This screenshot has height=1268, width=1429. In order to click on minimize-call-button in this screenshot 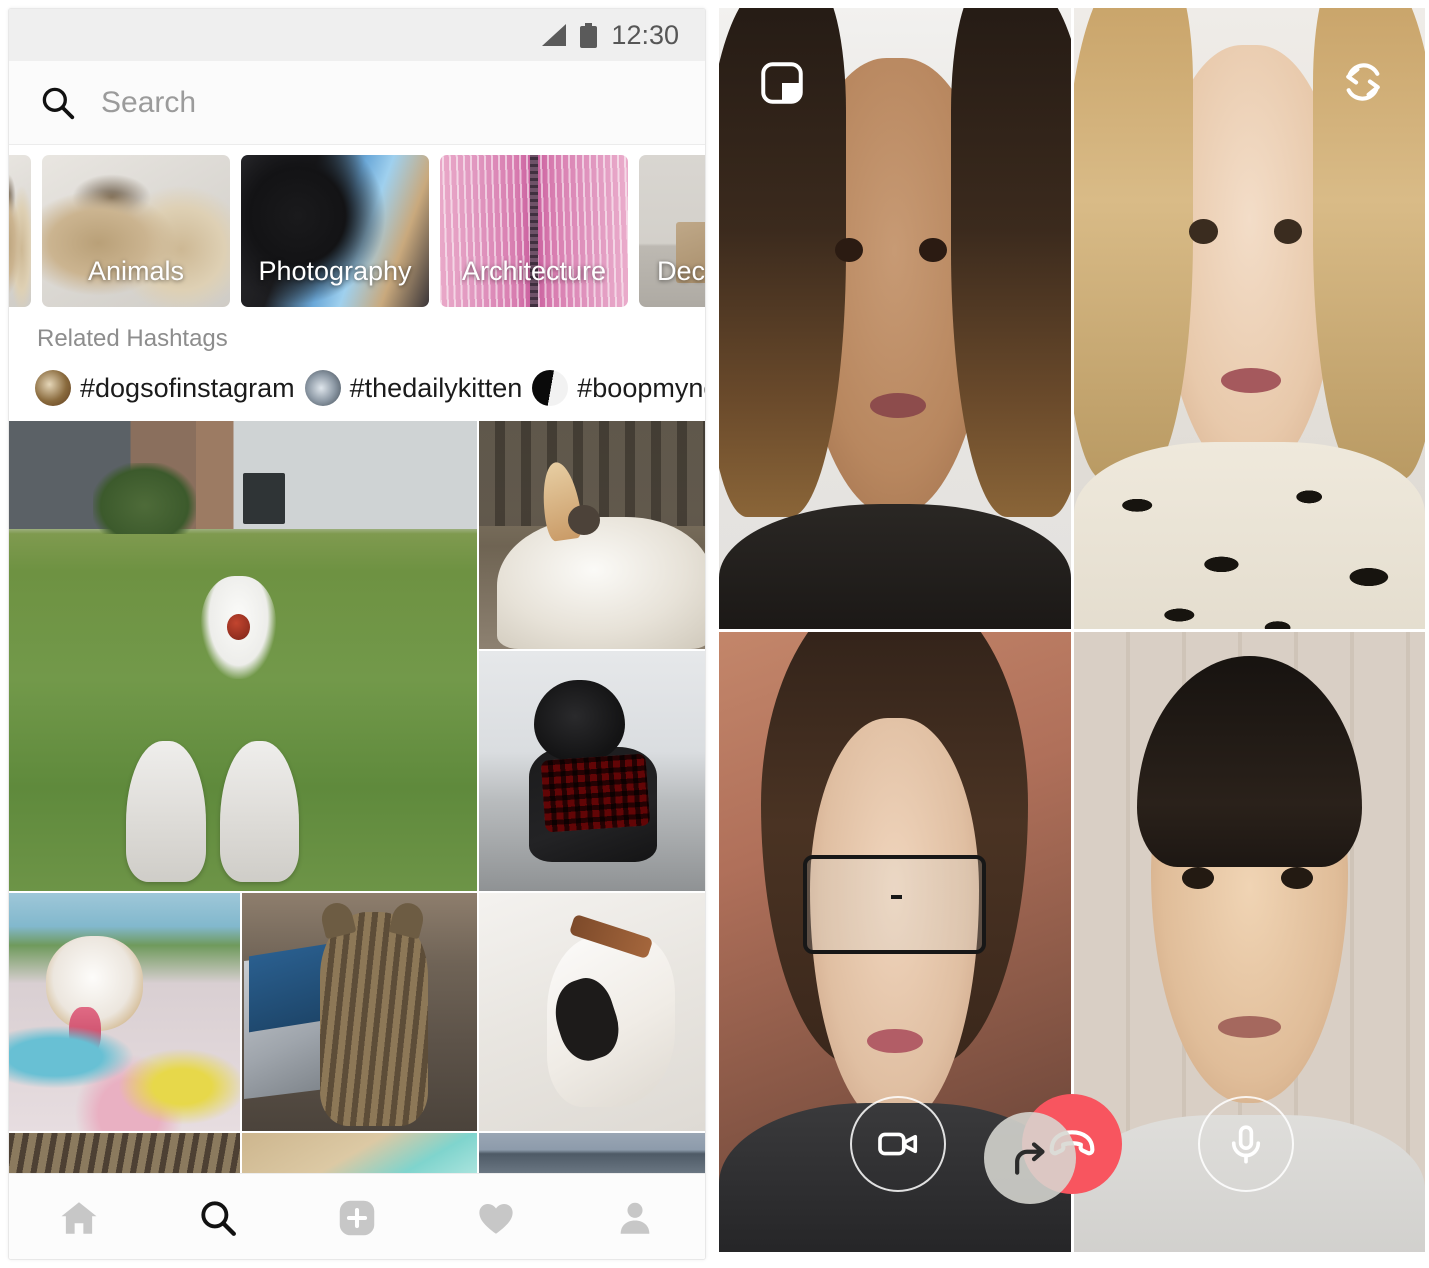, I will do `click(782, 85)`.